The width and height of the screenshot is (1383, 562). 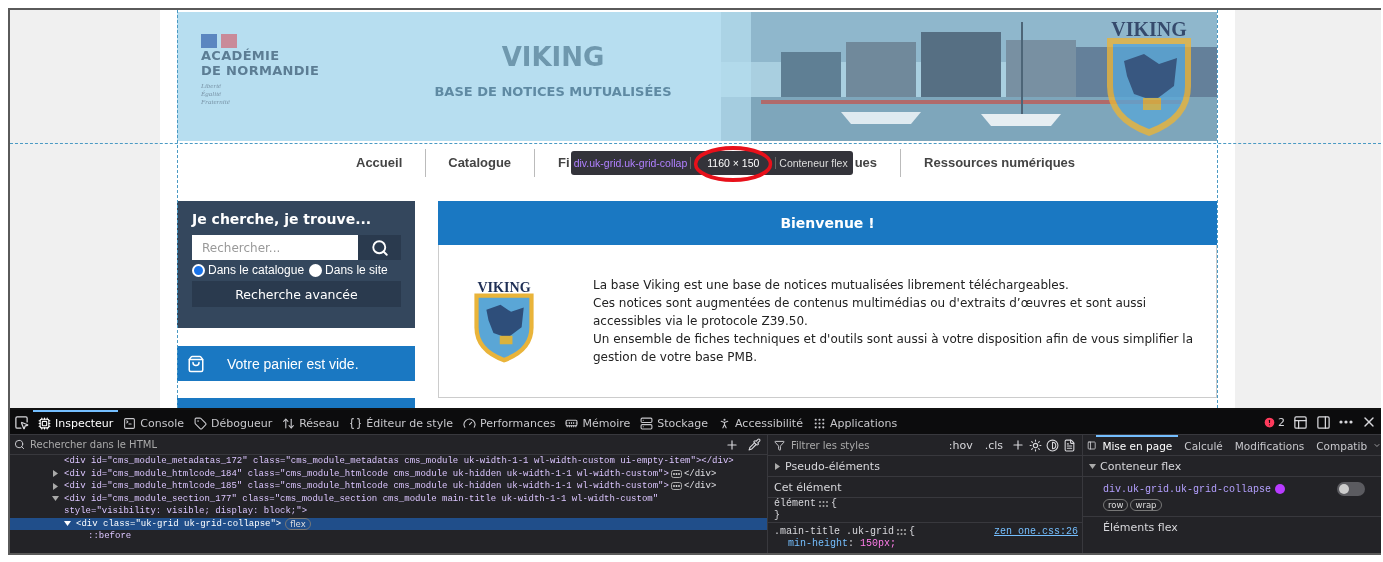 I want to click on section-label: Éléments flex, so click(x=1140, y=527).